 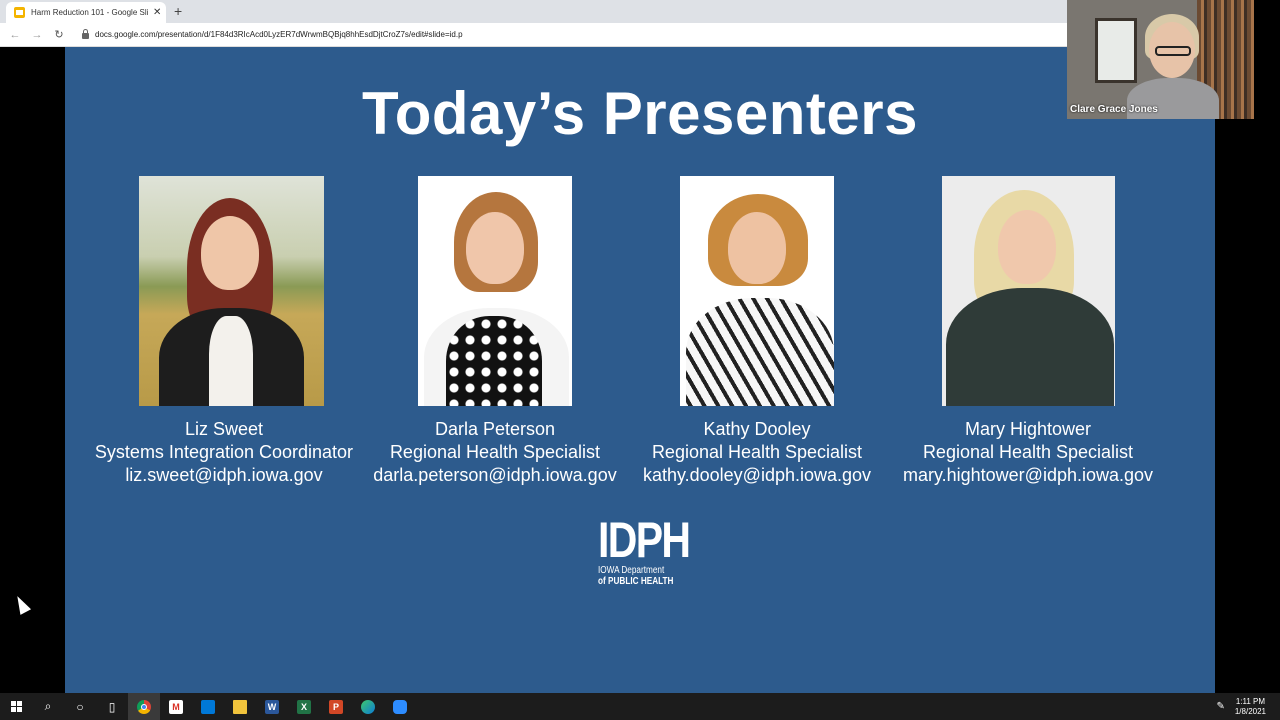 I want to click on reload-icon: ↻, so click(x=59, y=34).